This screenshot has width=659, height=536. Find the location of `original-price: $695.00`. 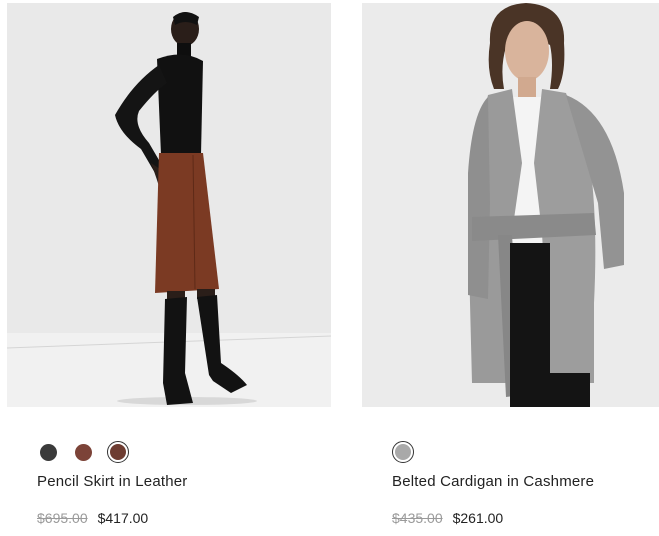

original-price: $695.00 is located at coordinates (62, 518).